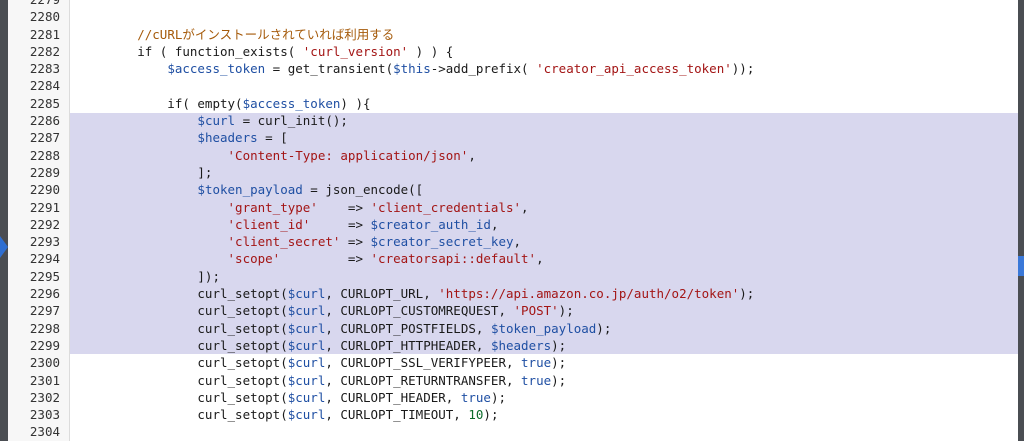 Image resolution: width=1024 pixels, height=441 pixels. Describe the element at coordinates (303, 207) in the screenshot. I see `code-text: 'grant_type' => 'client_credentials',` at that location.